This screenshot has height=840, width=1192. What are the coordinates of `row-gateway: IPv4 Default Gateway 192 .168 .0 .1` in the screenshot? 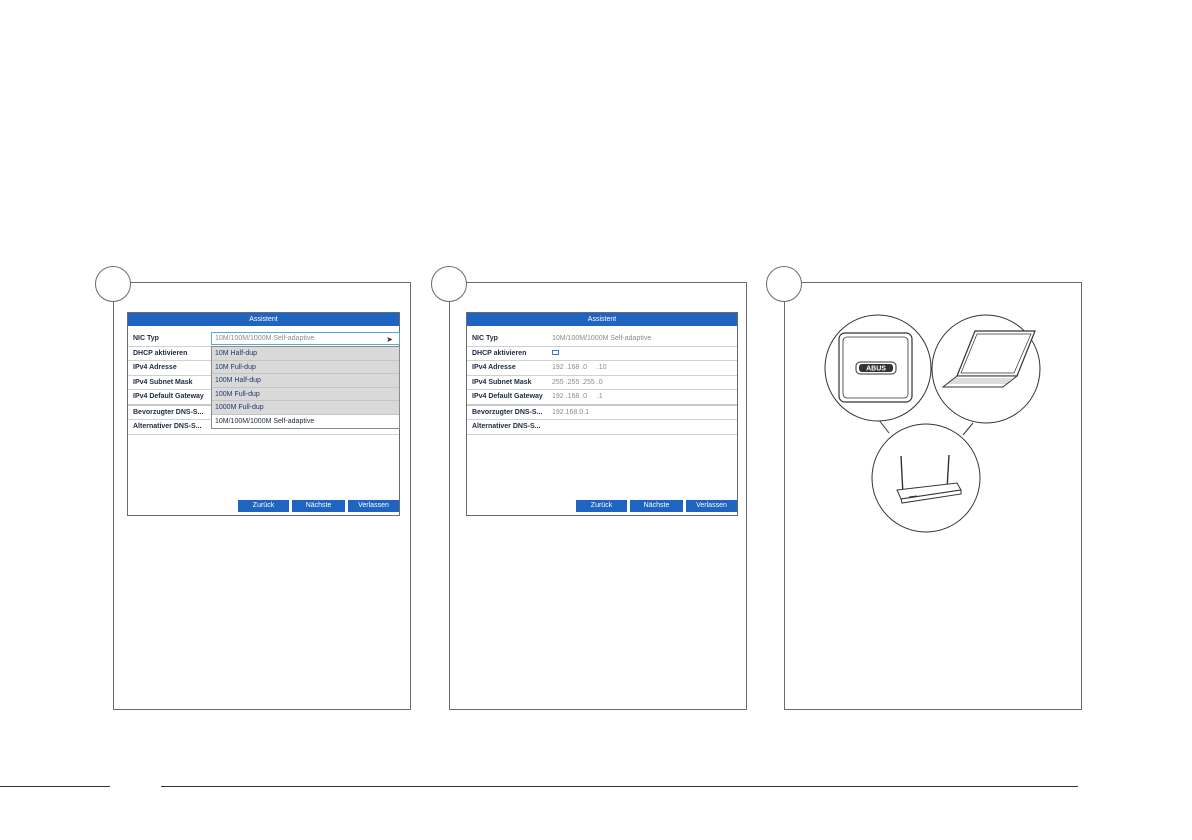 It's located at (602, 398).